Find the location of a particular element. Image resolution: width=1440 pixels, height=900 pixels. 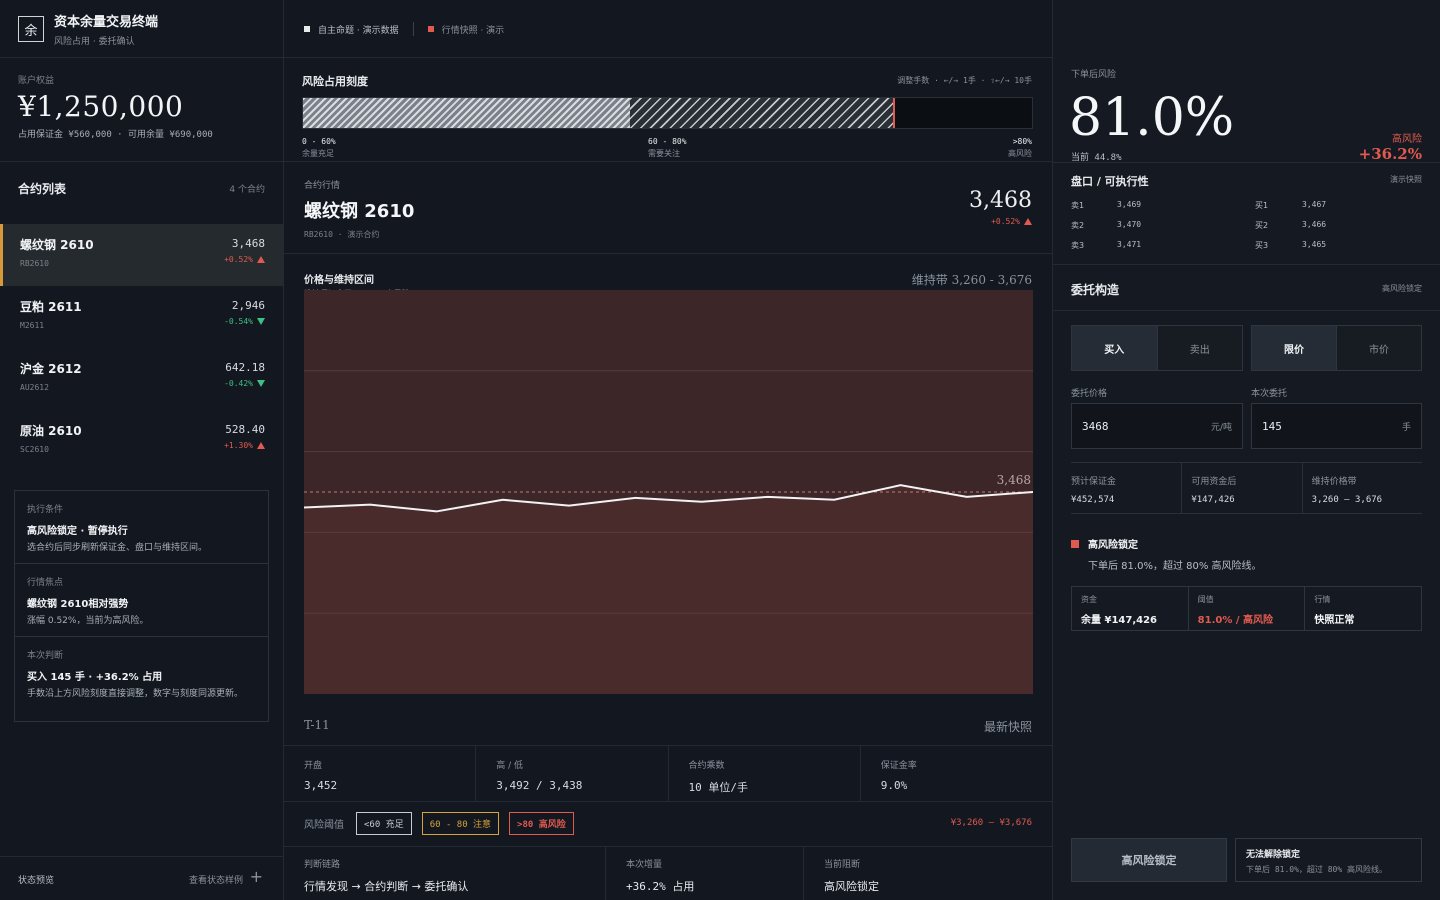

risk-adjust-hint: 调整手数 · ←/→ 1手 · ⇧←/→ 10手 is located at coordinates (964, 80).